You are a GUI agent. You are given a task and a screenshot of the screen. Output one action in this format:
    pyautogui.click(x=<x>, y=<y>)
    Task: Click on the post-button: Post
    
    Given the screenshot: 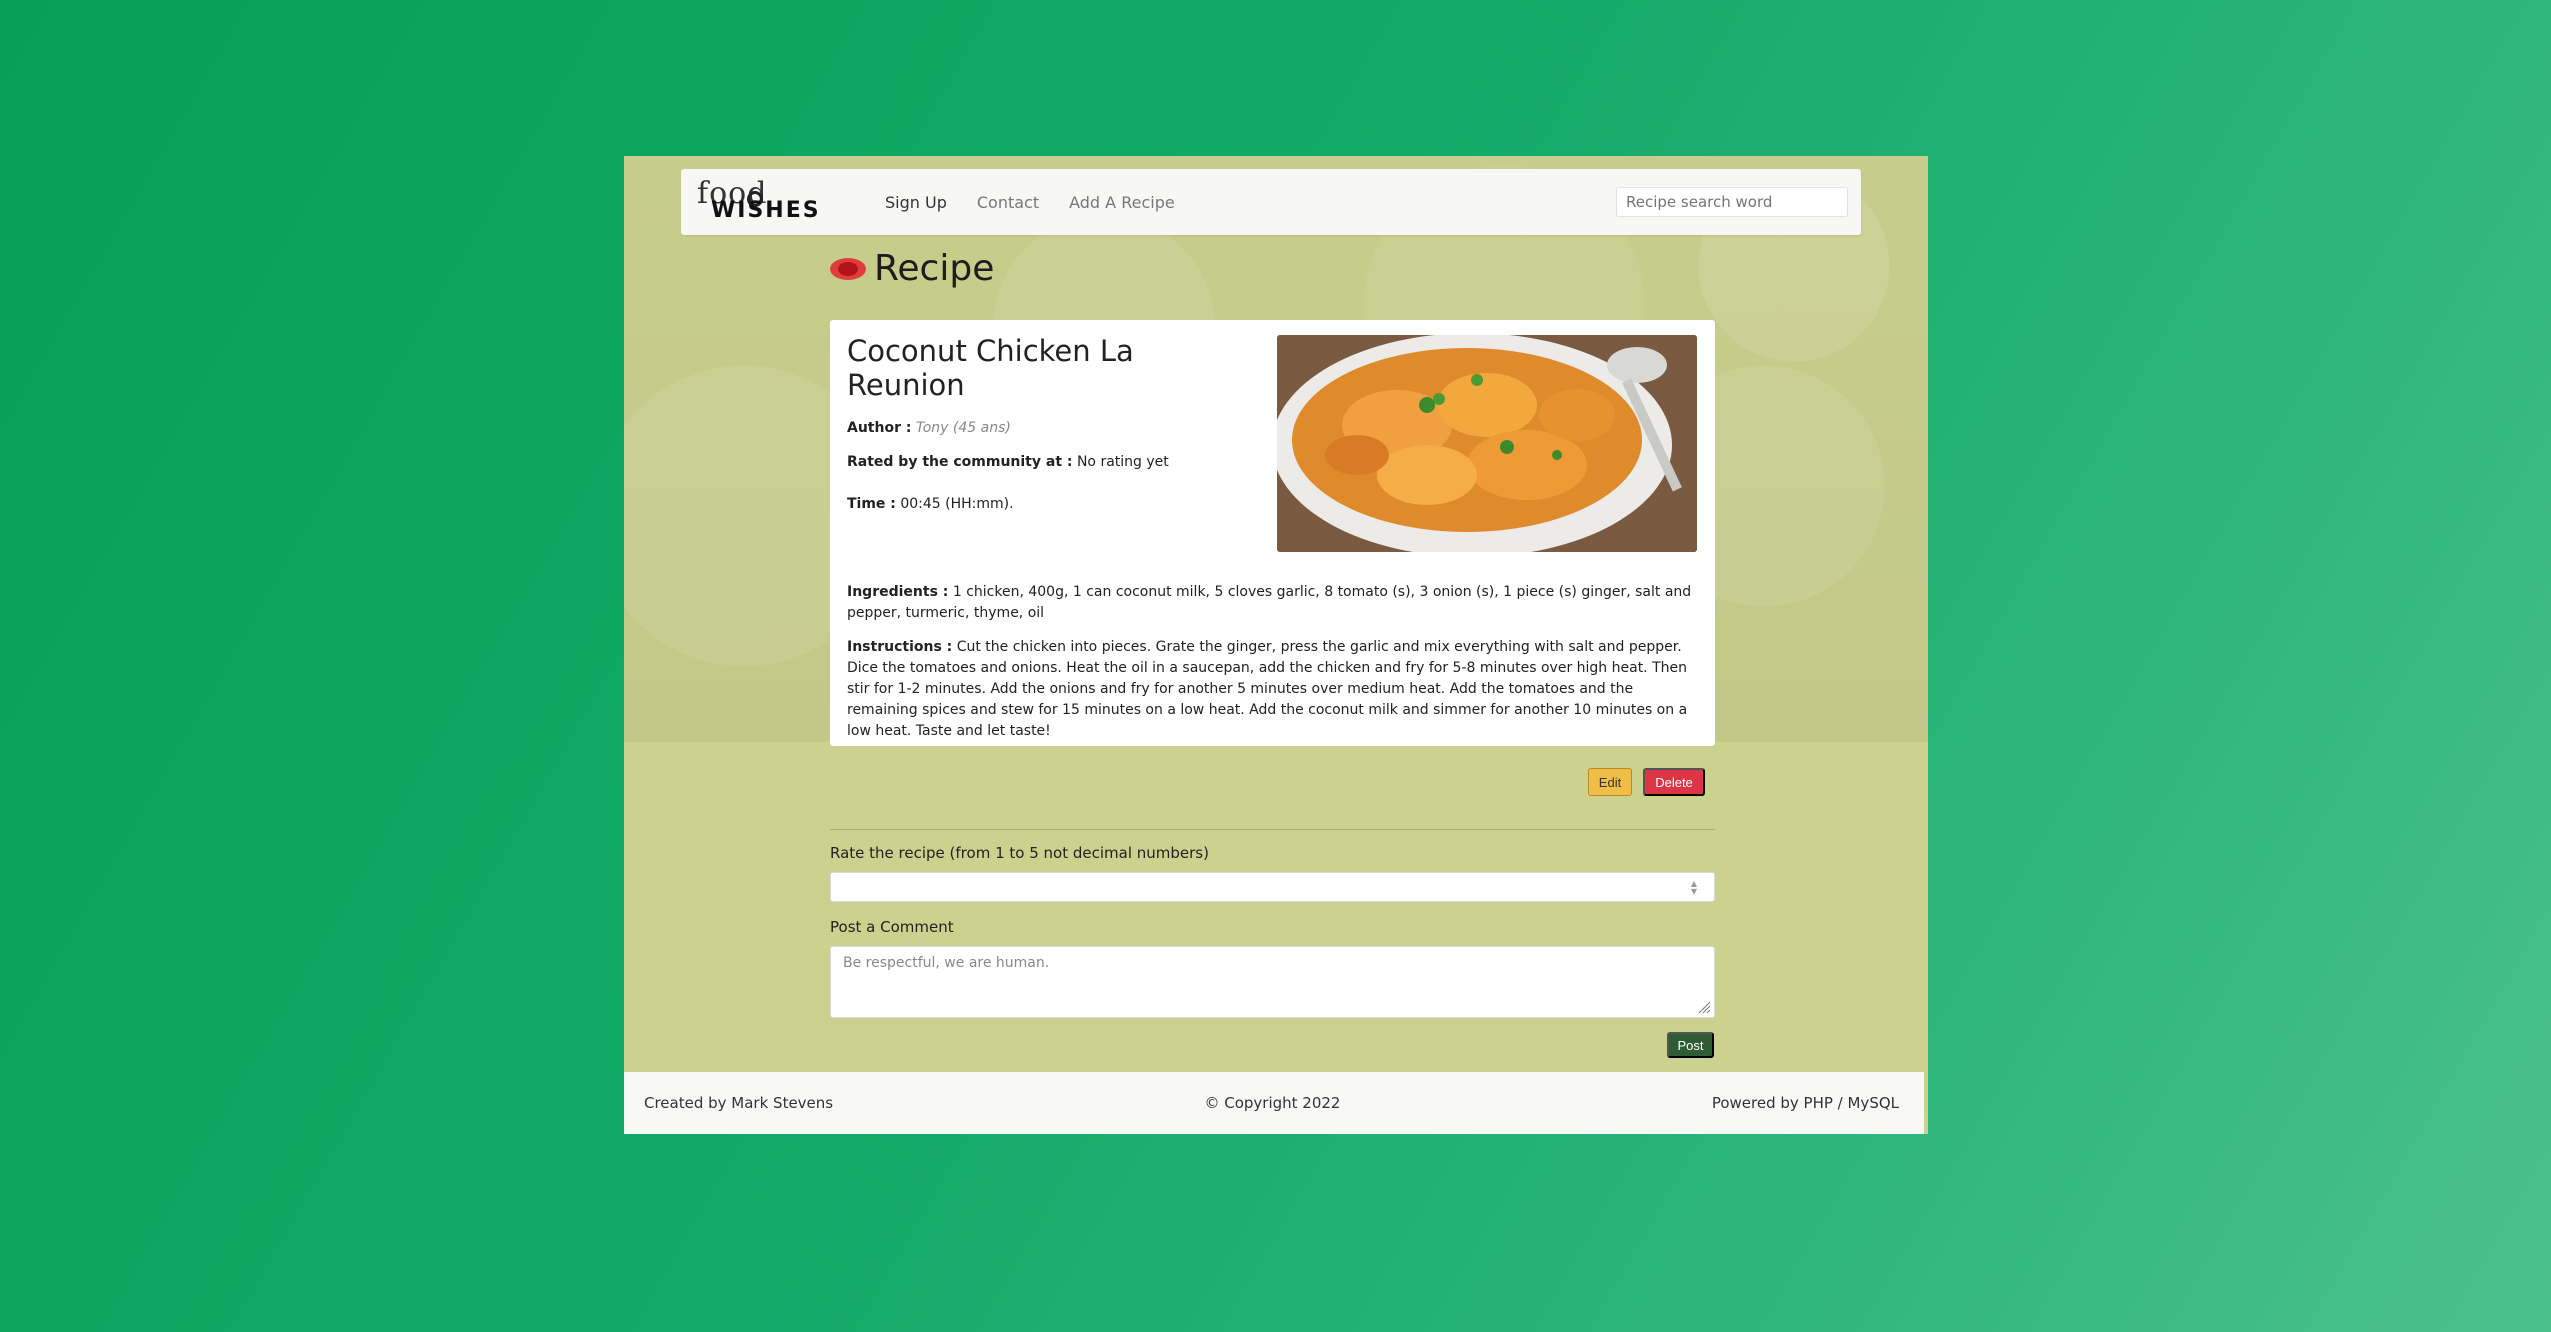 What is the action you would take?
    pyautogui.click(x=1690, y=1045)
    